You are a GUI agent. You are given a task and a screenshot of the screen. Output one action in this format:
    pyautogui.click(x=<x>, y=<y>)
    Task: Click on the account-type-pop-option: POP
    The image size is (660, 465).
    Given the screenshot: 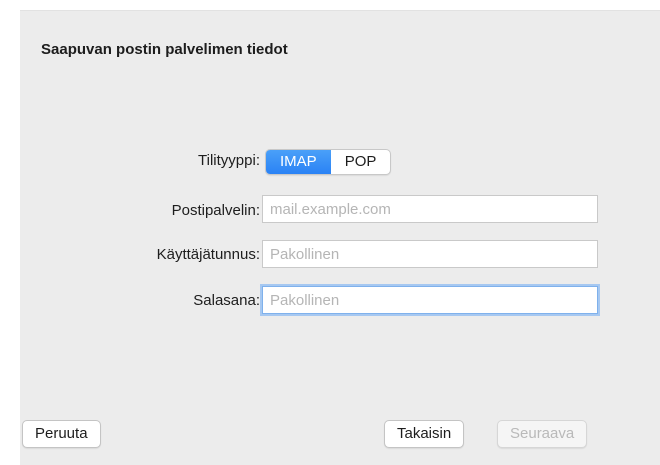 What is the action you would take?
    pyautogui.click(x=361, y=162)
    